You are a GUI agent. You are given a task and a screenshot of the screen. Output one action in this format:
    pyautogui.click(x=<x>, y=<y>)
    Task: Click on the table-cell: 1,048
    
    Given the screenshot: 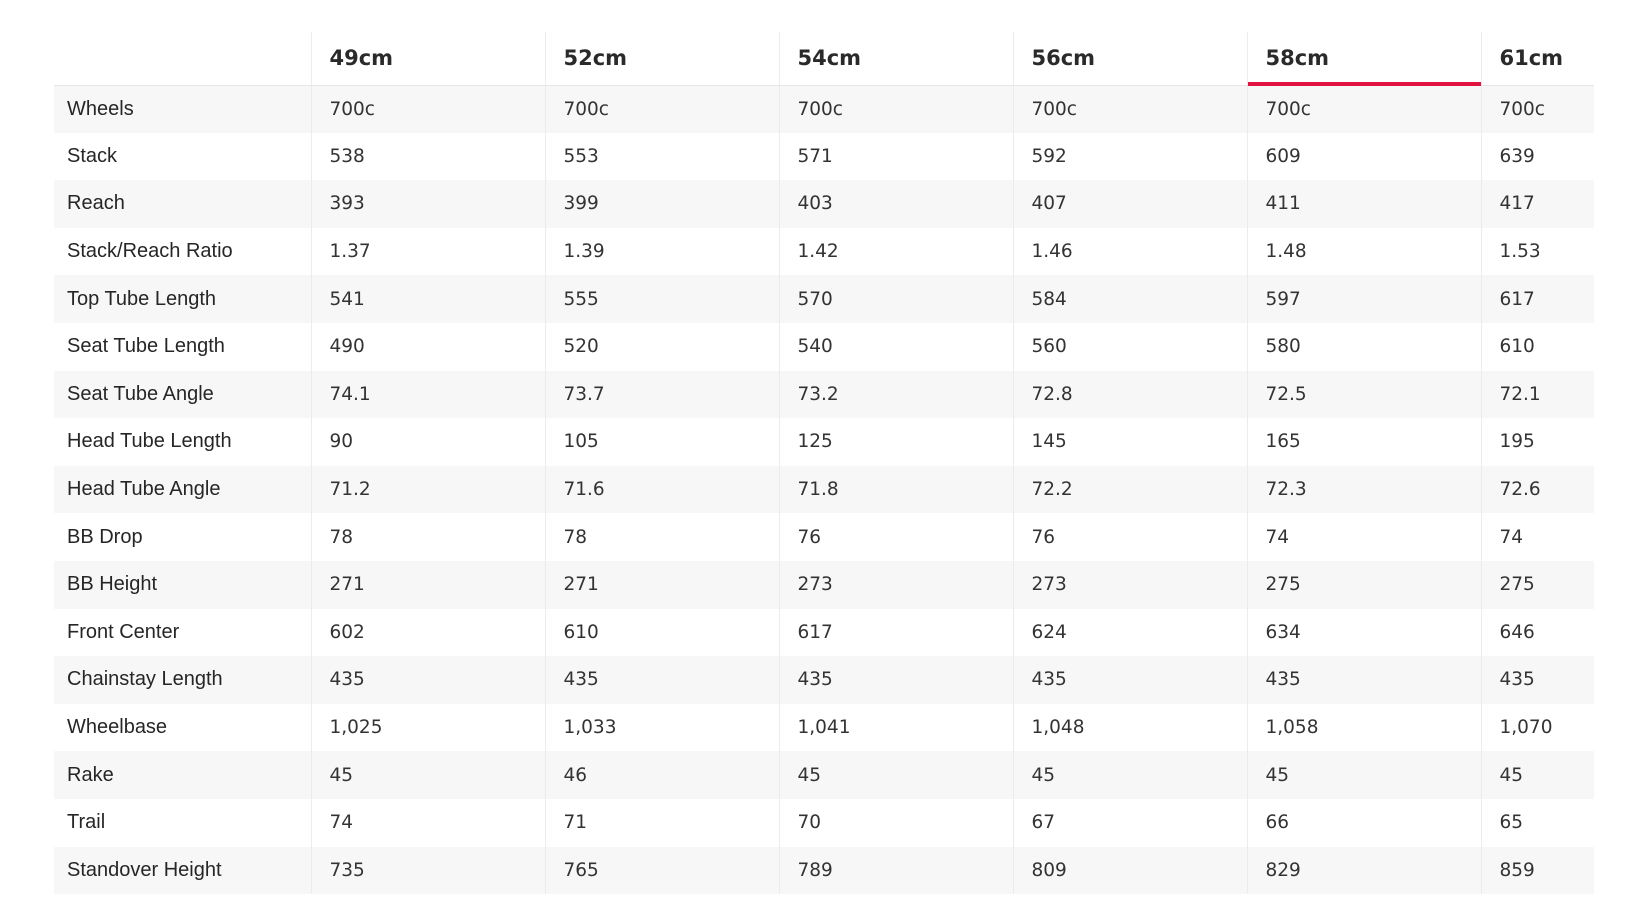 What is the action you would take?
    pyautogui.click(x=1129, y=727)
    